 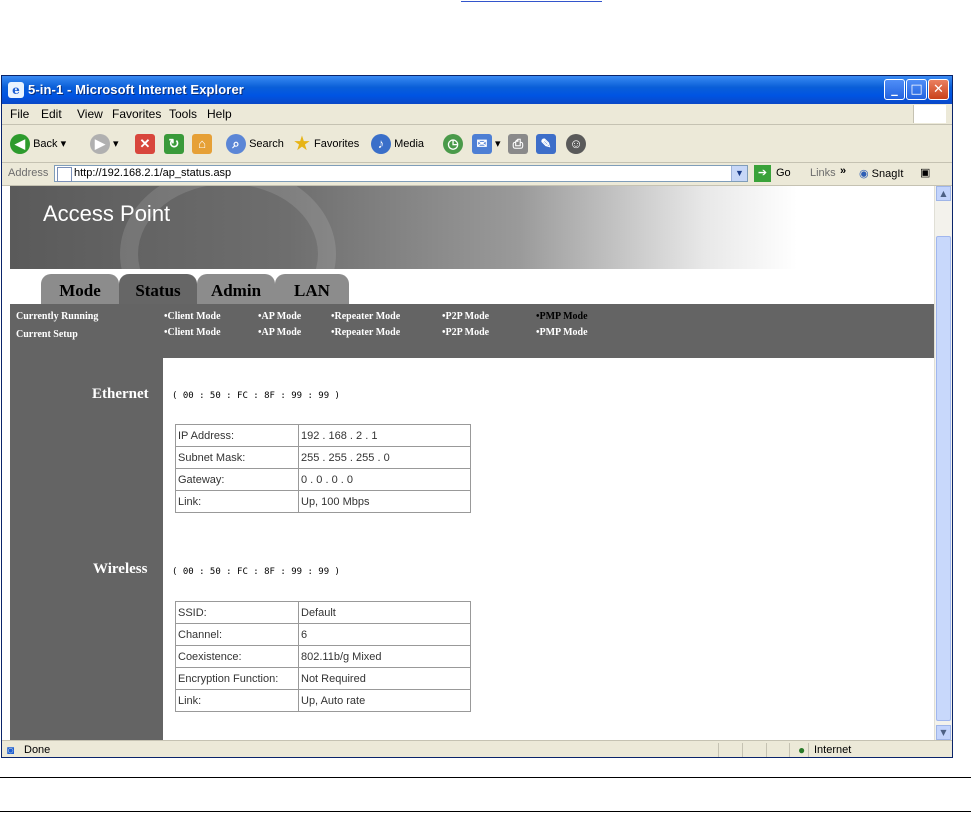 I want to click on tab-status: Status, so click(x=158, y=289).